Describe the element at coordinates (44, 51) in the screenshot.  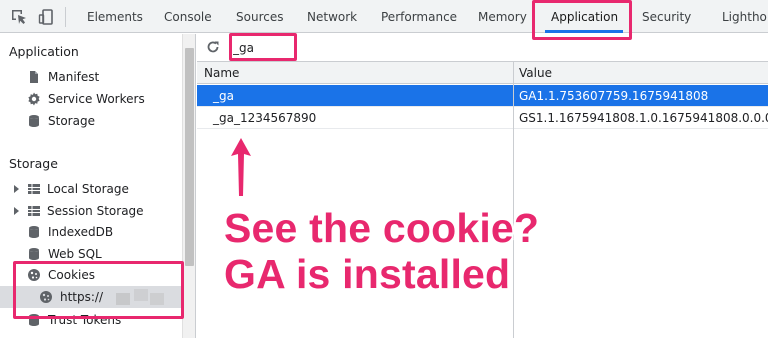
I see `sidebar-section-application: Application` at that location.